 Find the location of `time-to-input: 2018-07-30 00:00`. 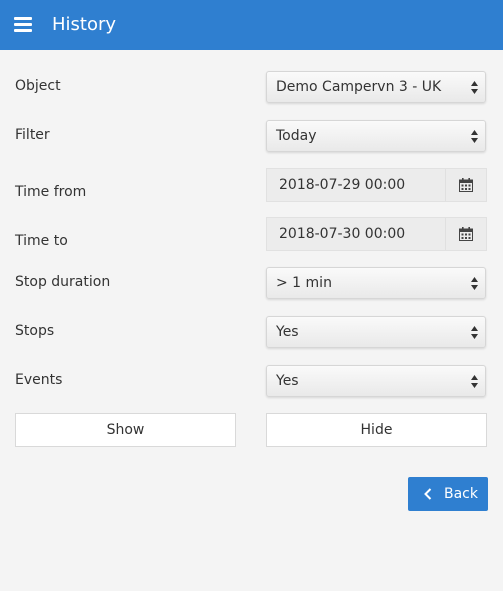

time-to-input: 2018-07-30 00:00 is located at coordinates (376, 234).